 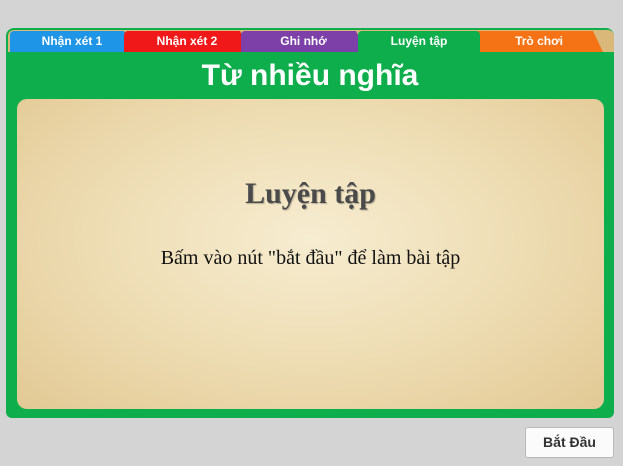 I want to click on tab-tro-choi: Trò chơi, so click(x=539, y=41).